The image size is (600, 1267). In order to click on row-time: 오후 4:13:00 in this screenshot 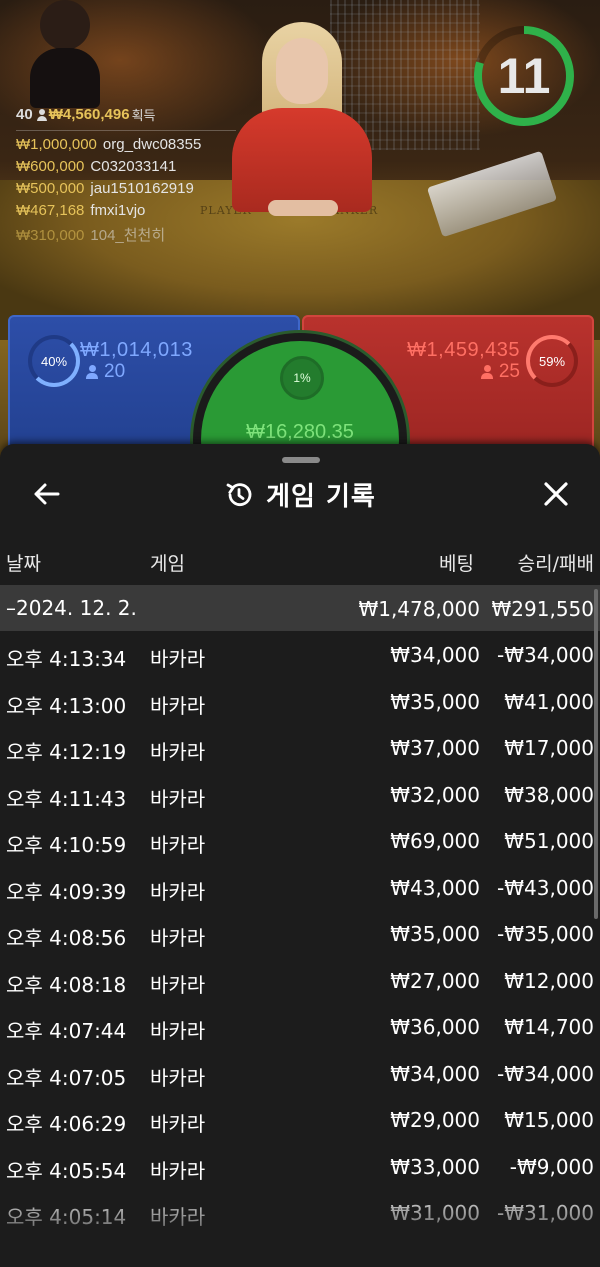, I will do `click(66, 705)`.